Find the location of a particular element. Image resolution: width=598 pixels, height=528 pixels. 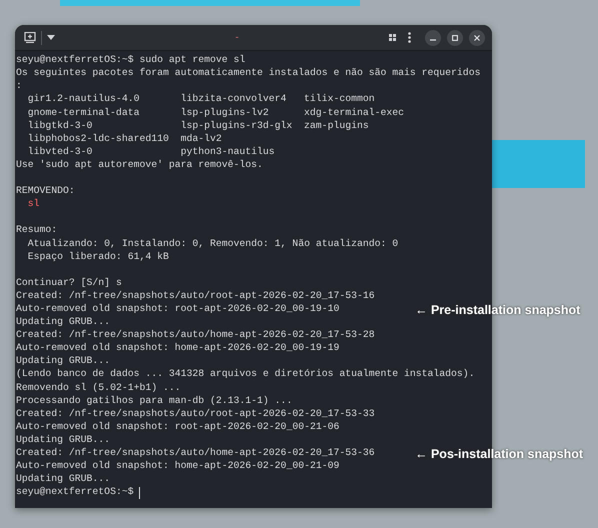

new-tab-icon is located at coordinates (30, 37).